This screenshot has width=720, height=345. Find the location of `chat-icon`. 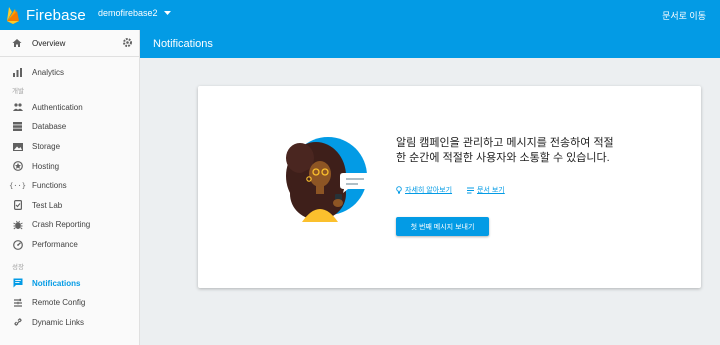

chat-icon is located at coordinates (17, 283).